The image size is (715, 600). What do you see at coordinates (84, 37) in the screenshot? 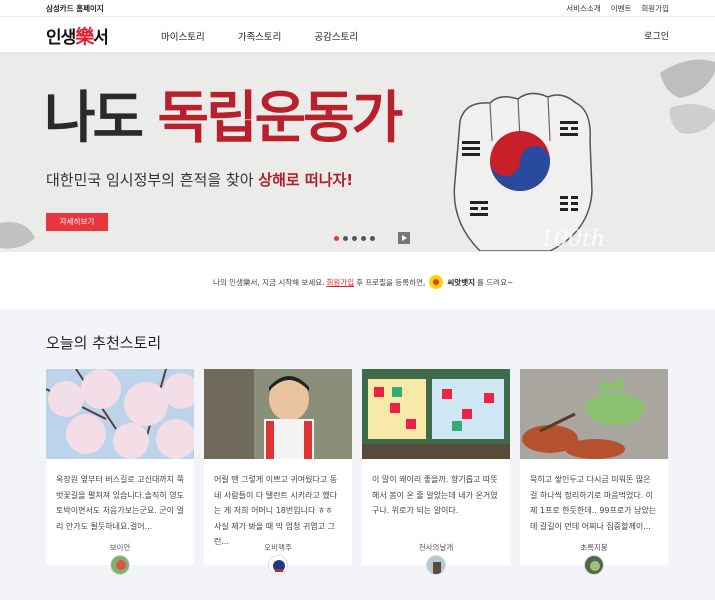
I see `logo-text-accent: 樂` at bounding box center [84, 37].